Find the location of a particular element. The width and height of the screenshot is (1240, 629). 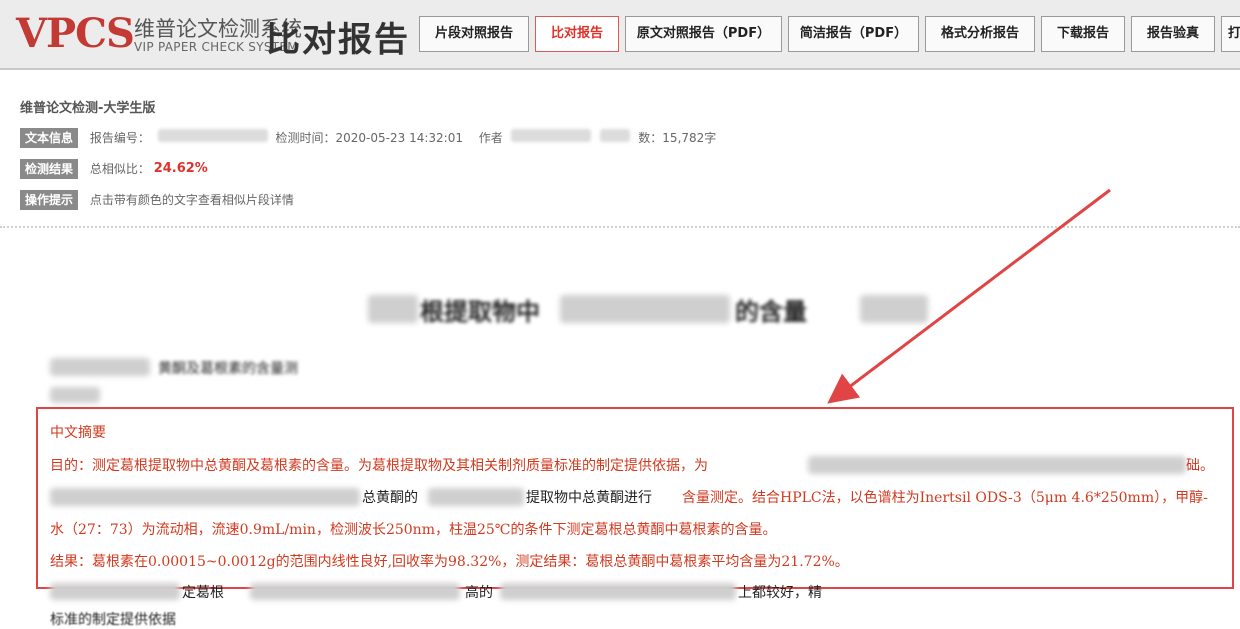

tip-tag: 操作提示 is located at coordinates (49, 200).